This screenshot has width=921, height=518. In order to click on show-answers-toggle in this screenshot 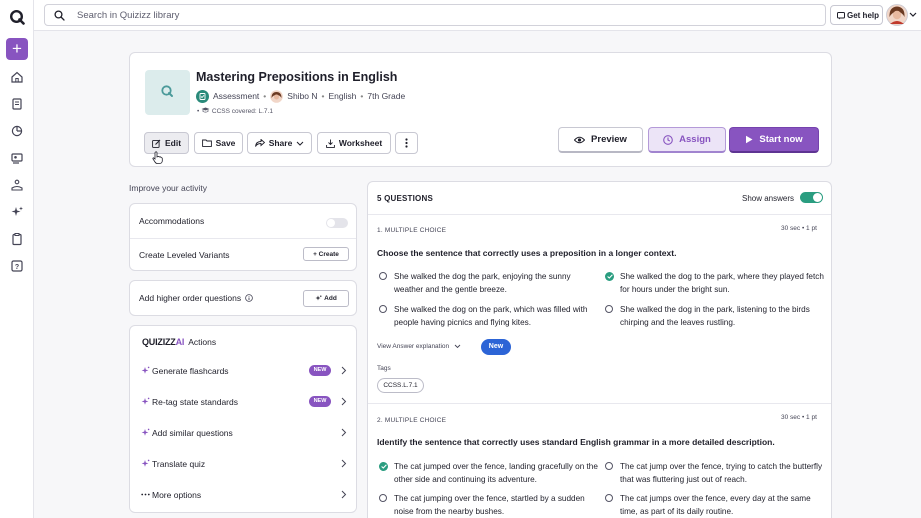, I will do `click(811, 197)`.